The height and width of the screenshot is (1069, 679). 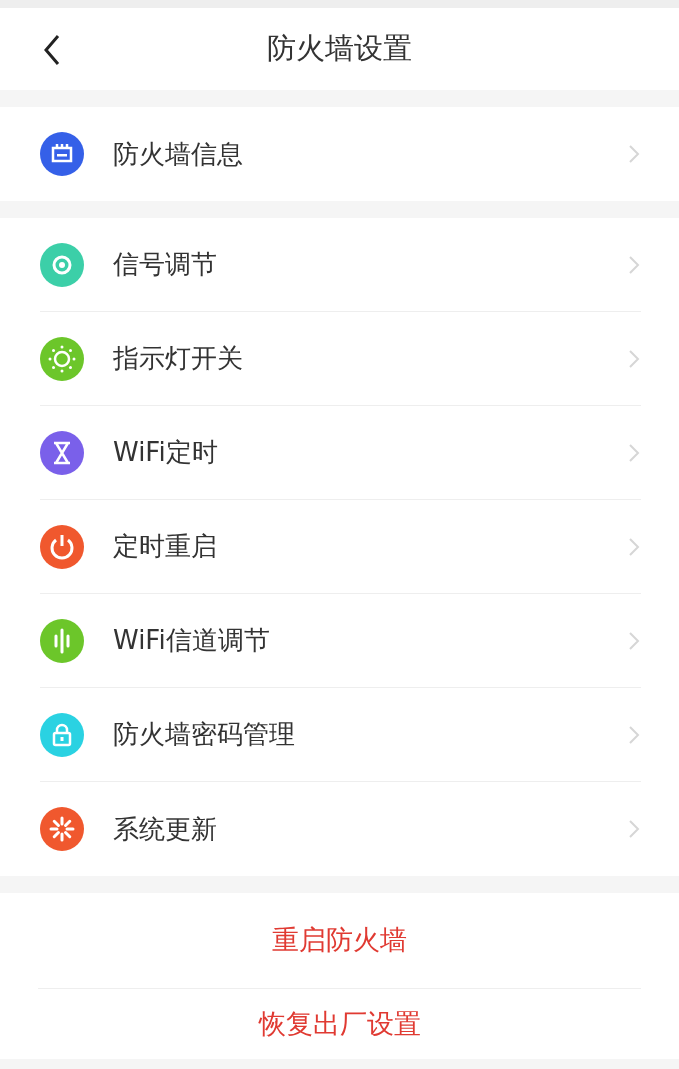 I want to click on settings-item: 信号调节, so click(x=340, y=265).